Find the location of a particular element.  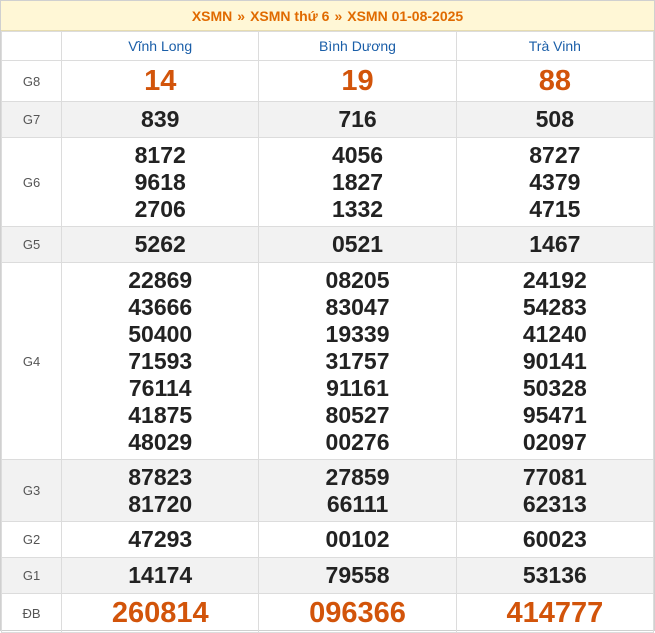

winning-number: 95471 is located at coordinates (554, 414).